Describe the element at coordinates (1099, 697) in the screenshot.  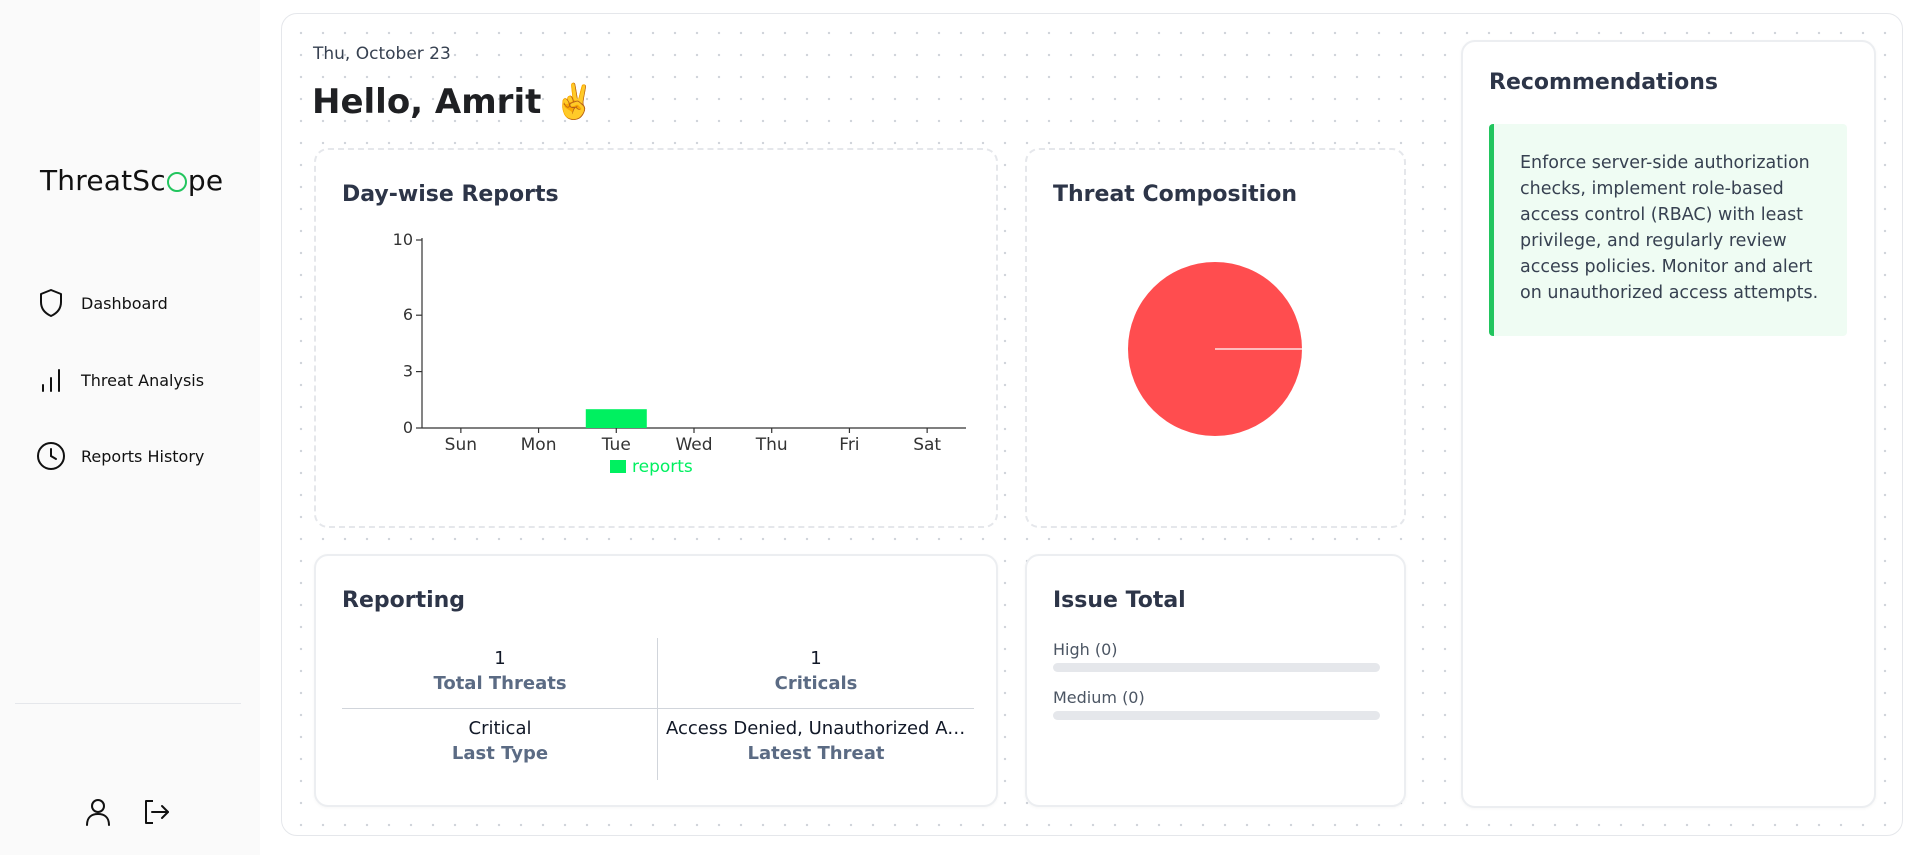
I see `issue-medium-label: Medium (0)` at that location.